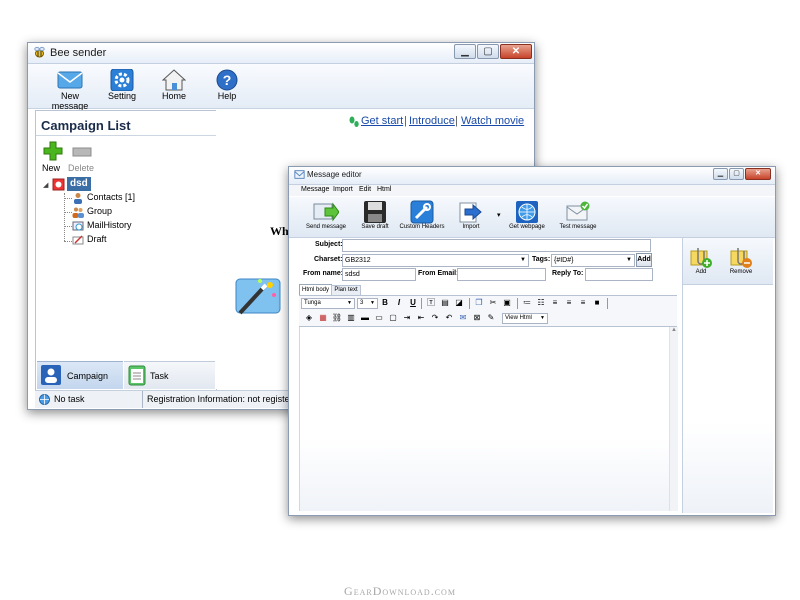  I want to click on charset-select: GB2312 ▼, so click(435, 260).